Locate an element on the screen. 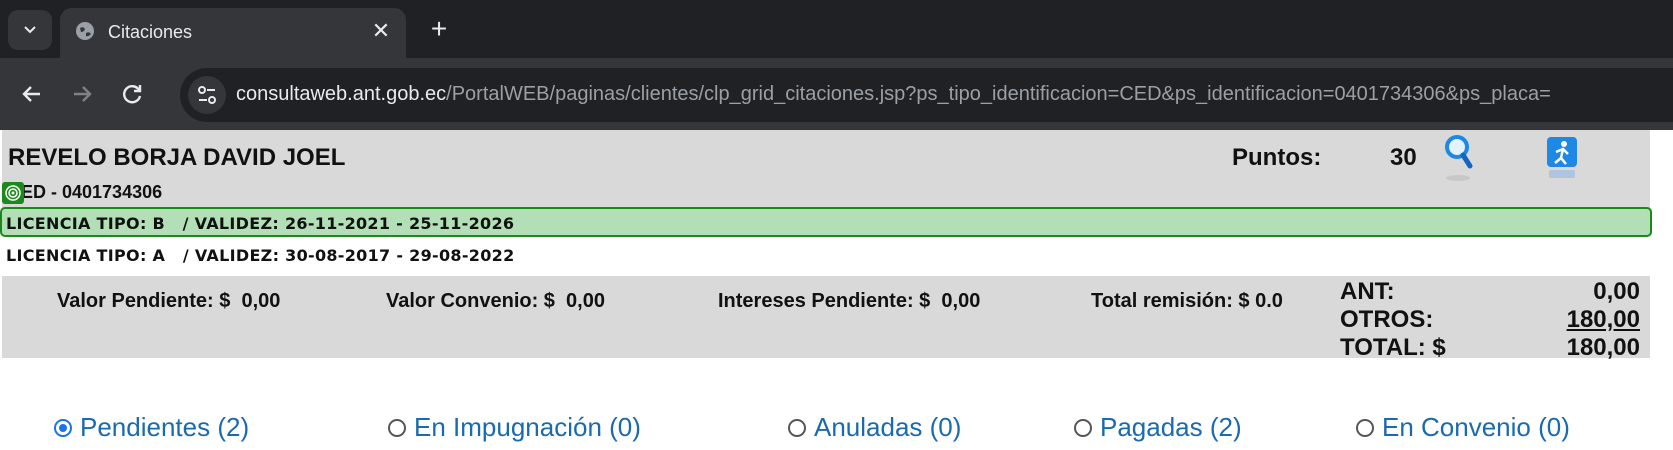  filter-pendientes: Pendientes (2) is located at coordinates (151, 427).